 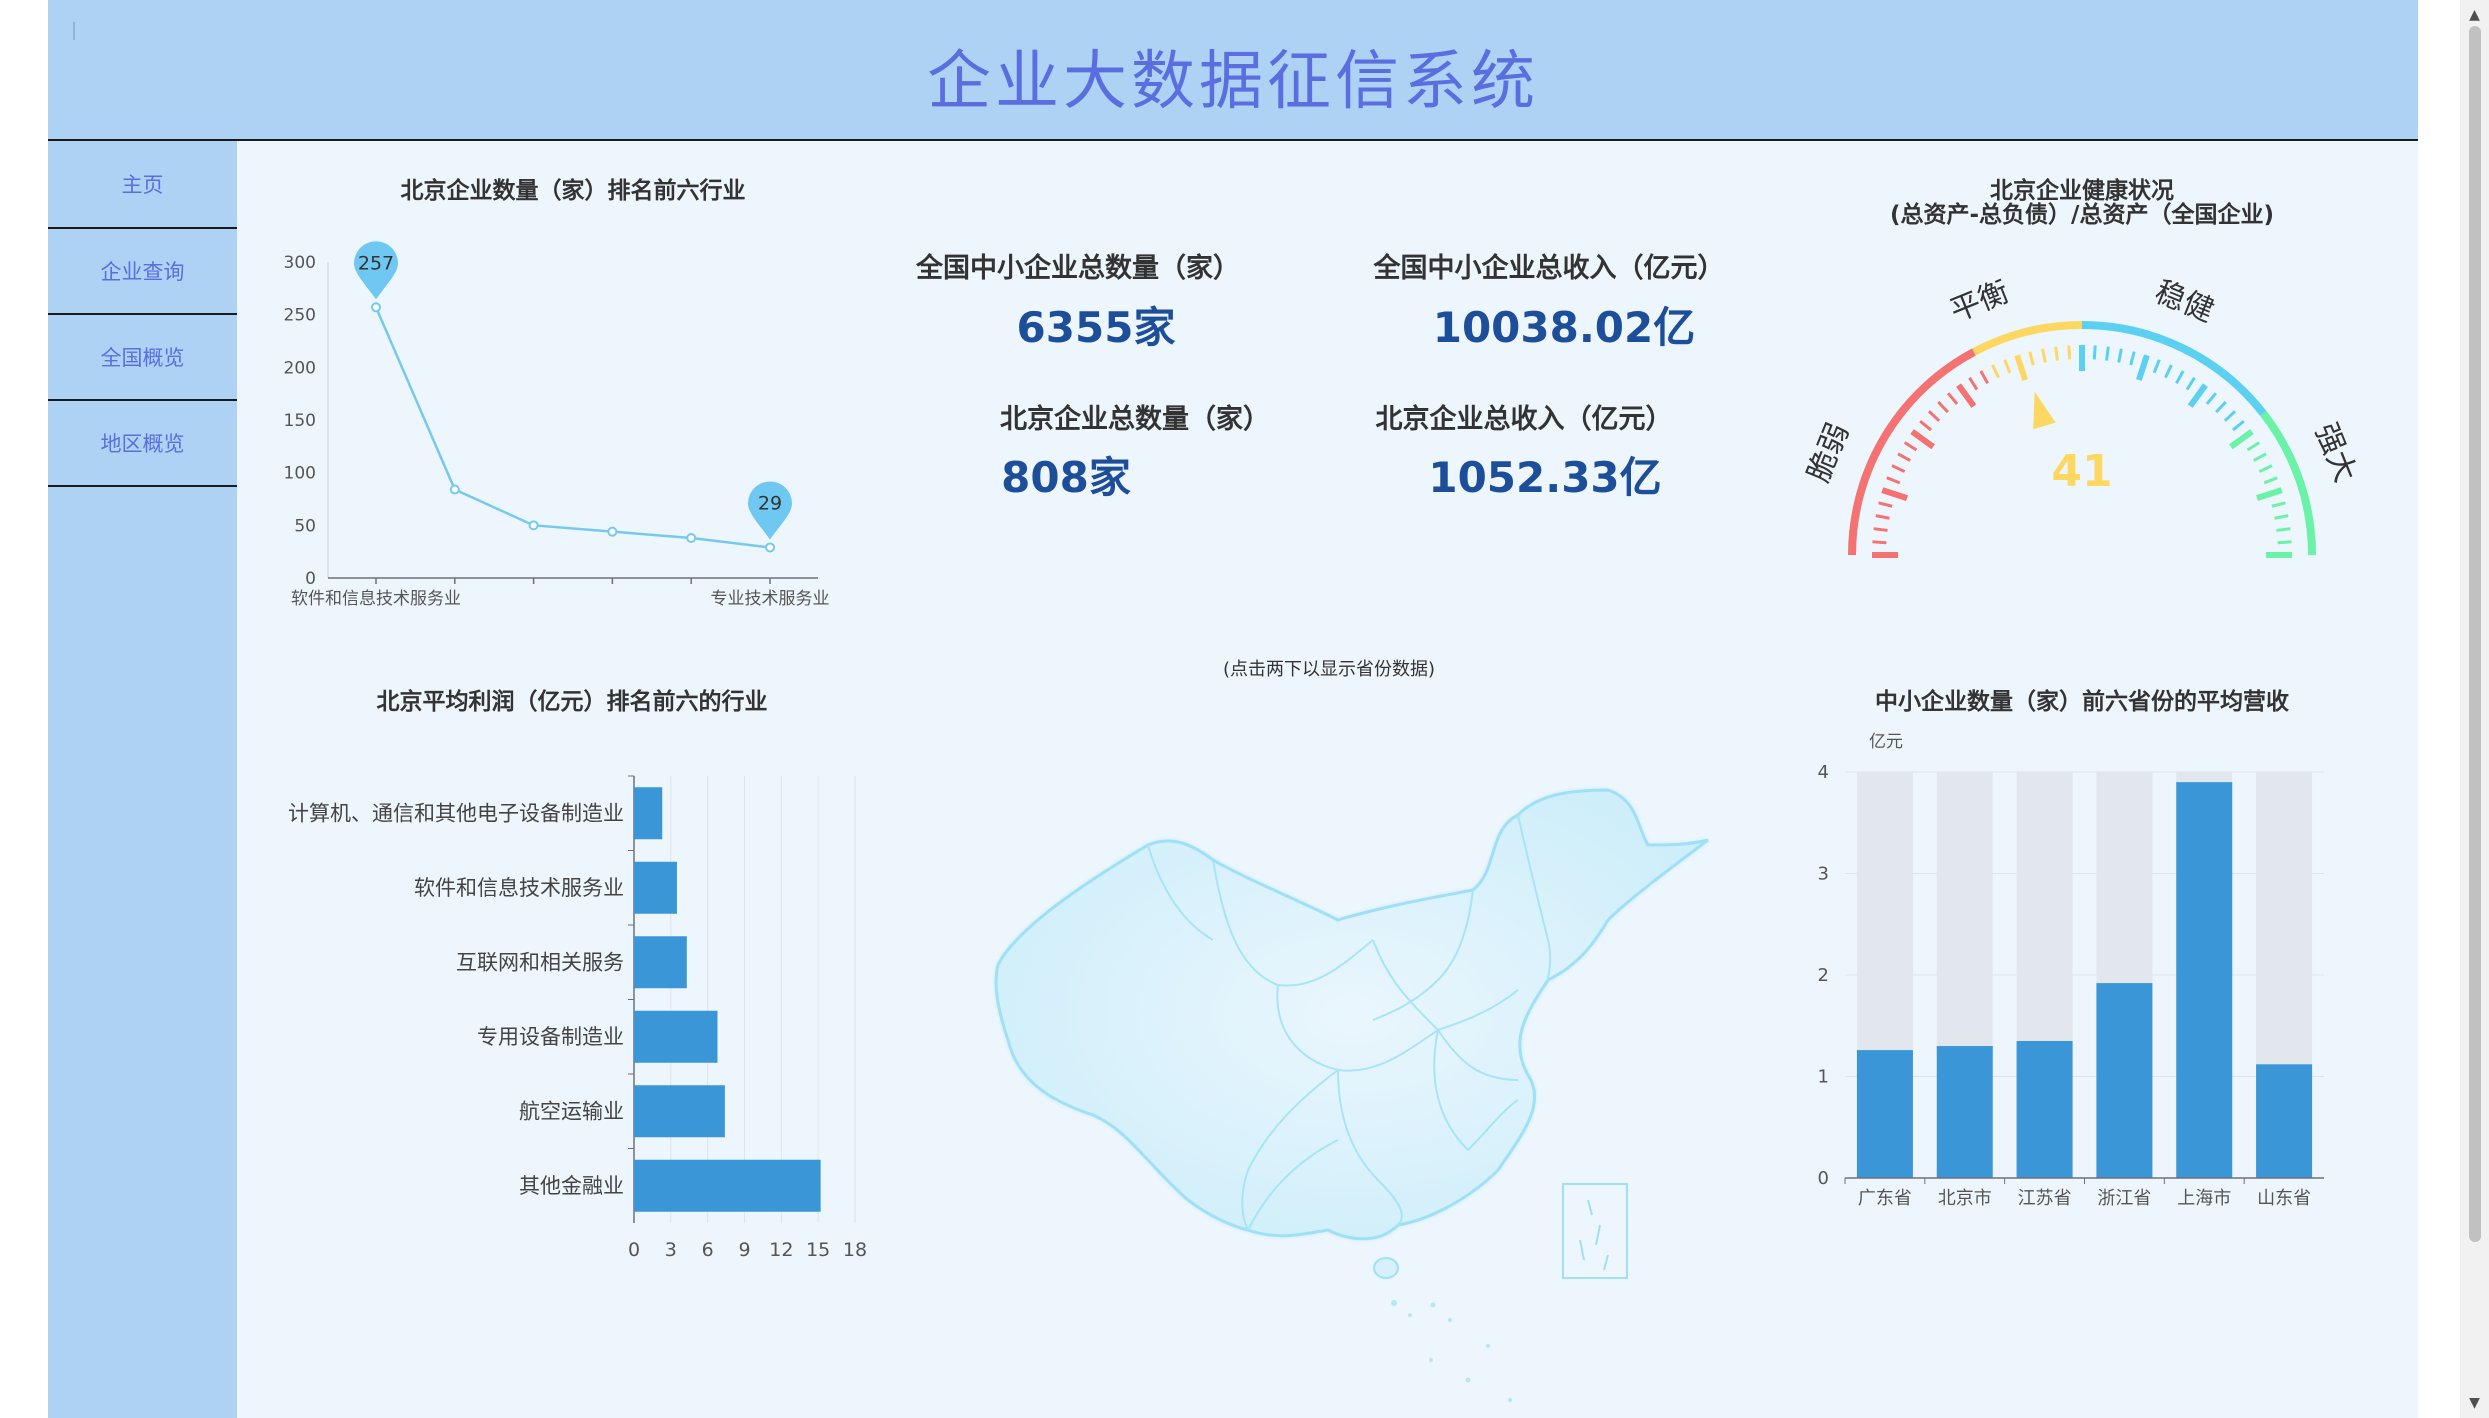 What do you see at coordinates (2082, 190) in the screenshot?
I see `gauge-title: 北京企业健康状况` at bounding box center [2082, 190].